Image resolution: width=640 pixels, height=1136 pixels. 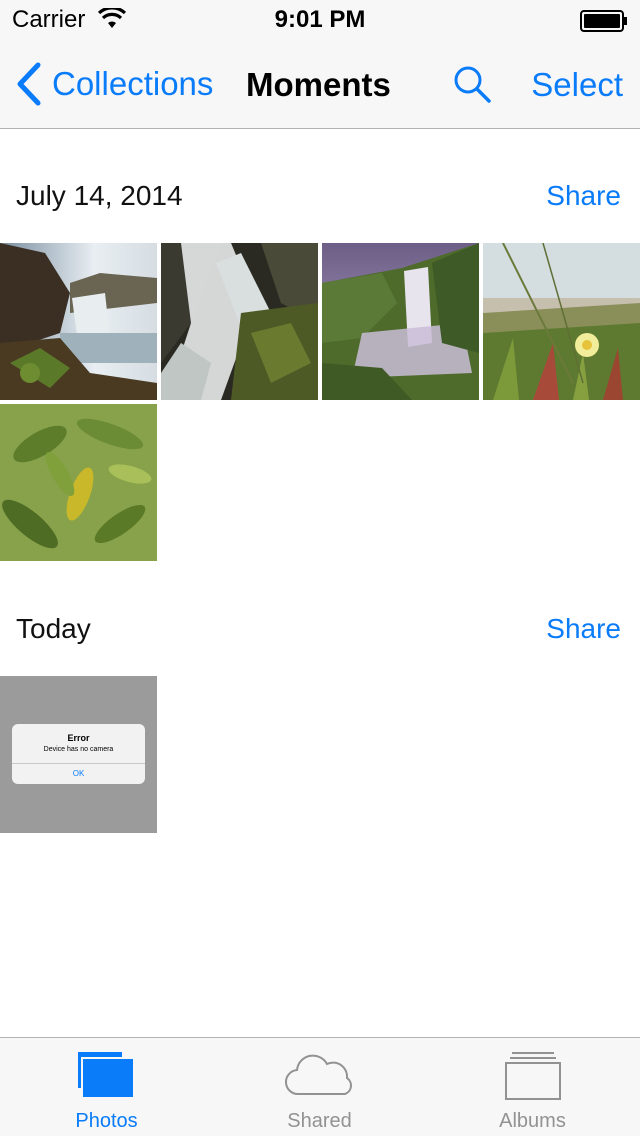 I want to click on divider, so click(x=78, y=763).